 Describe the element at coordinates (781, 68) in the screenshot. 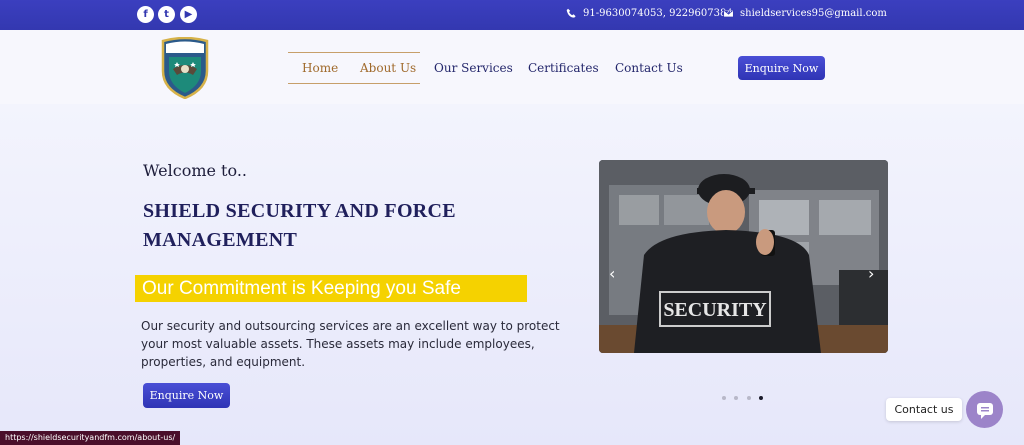

I see `header-enquire-button: Enquire Now` at that location.